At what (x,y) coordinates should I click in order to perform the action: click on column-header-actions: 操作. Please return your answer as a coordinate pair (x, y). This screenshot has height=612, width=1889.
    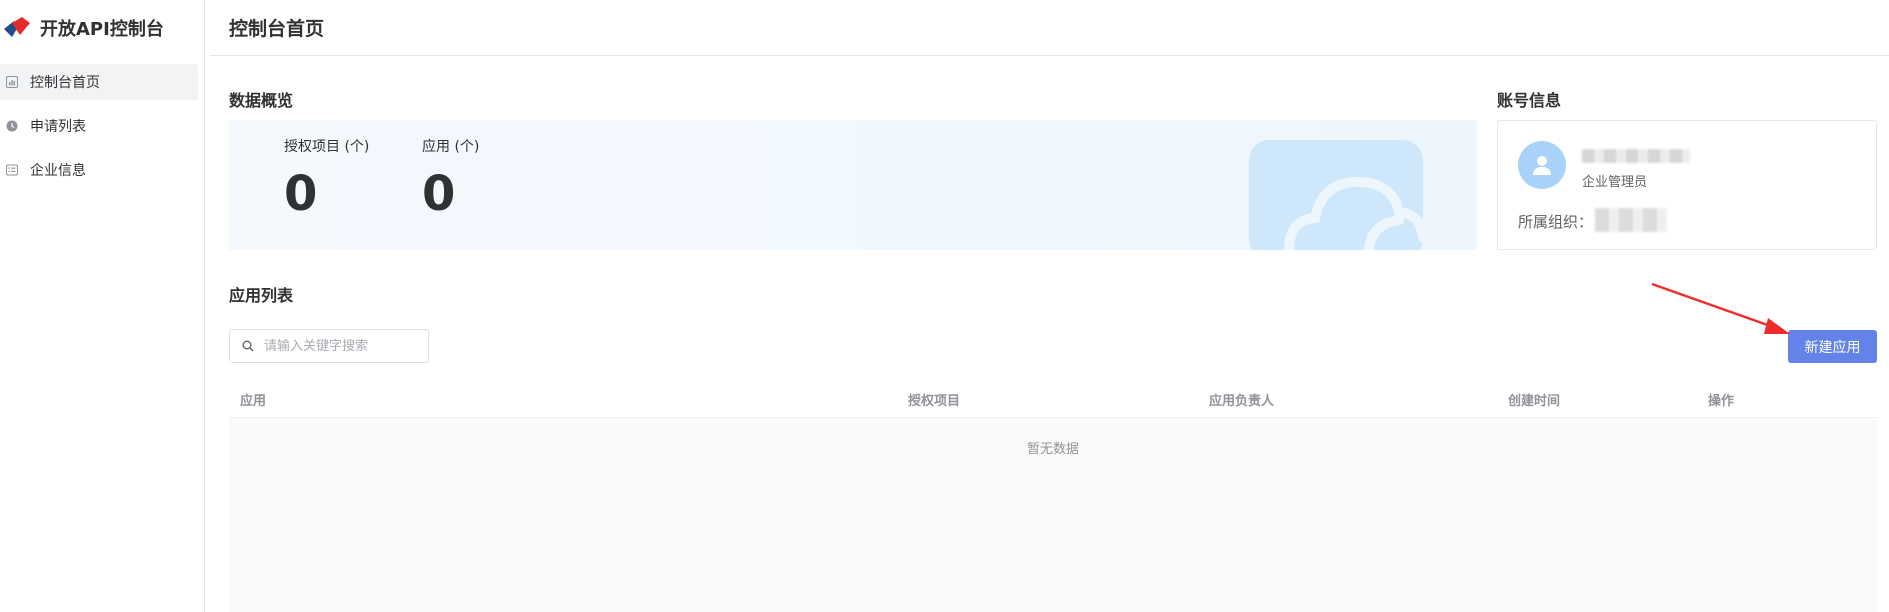
    Looking at the image, I should click on (1721, 401).